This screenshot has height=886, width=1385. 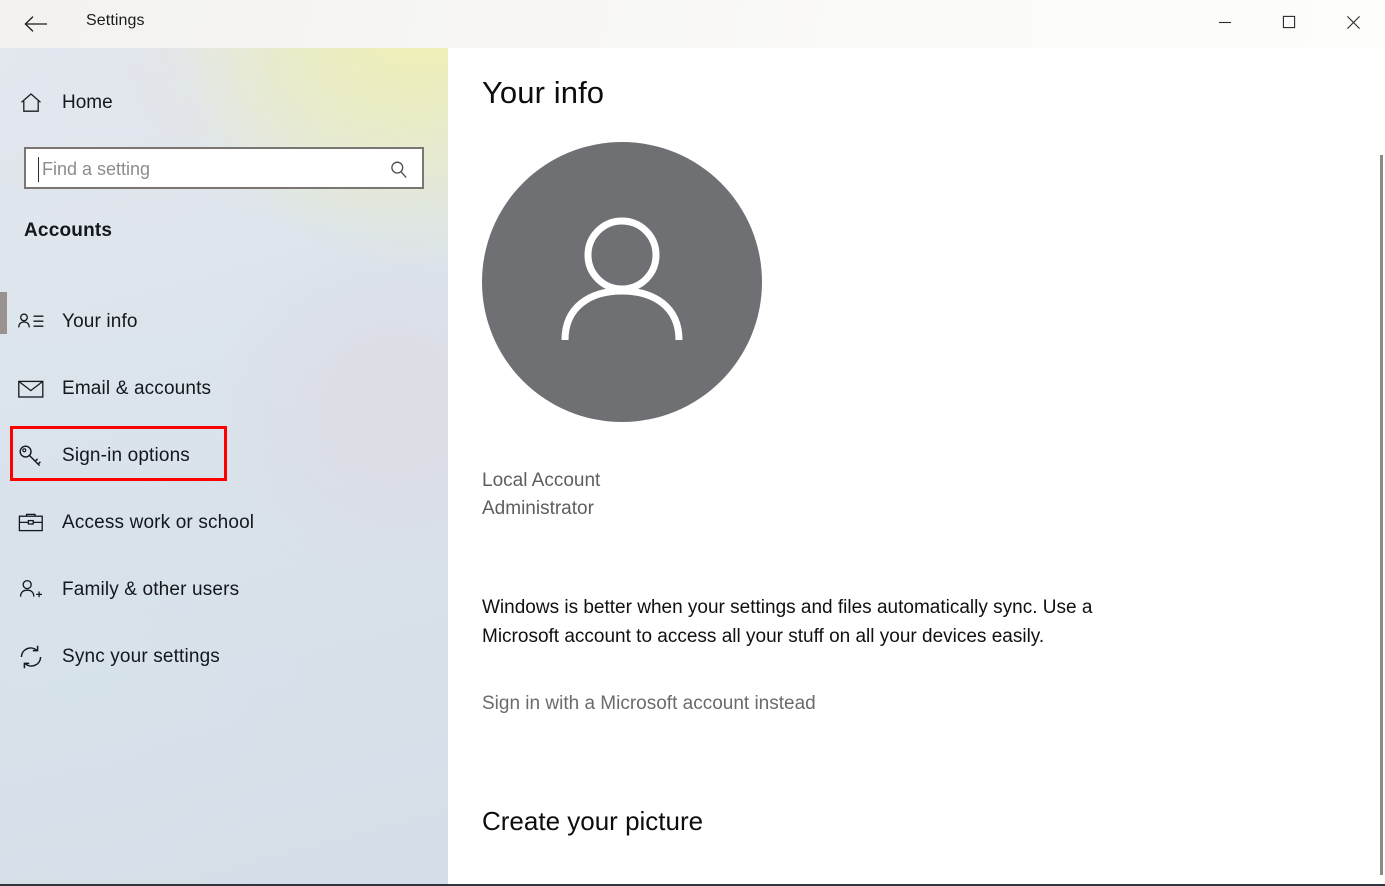 I want to click on sidebar-item-access-work-school: Access work or school, so click(x=224, y=522).